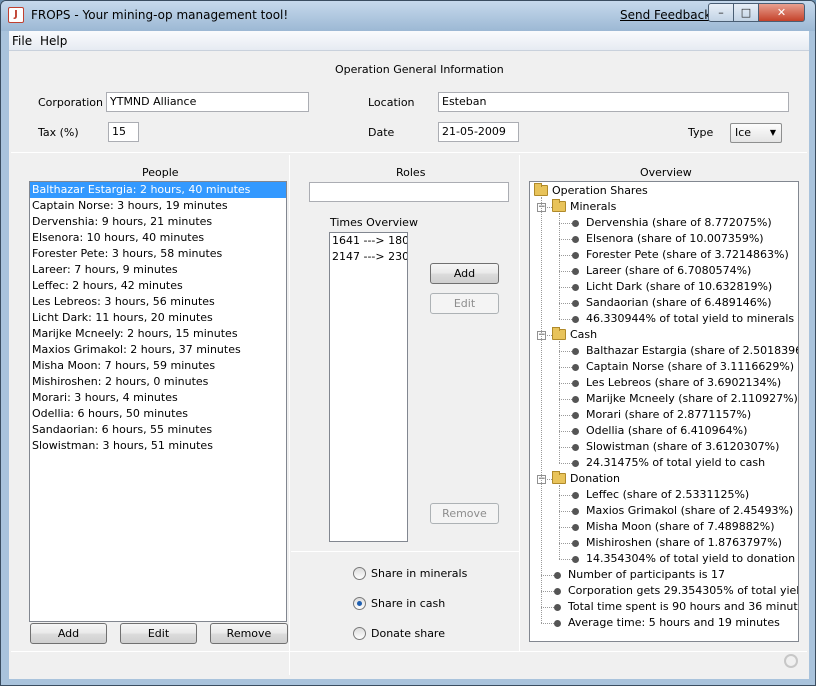  I want to click on tree-node-summary-item: Number of participants is 17, so click(664, 575).